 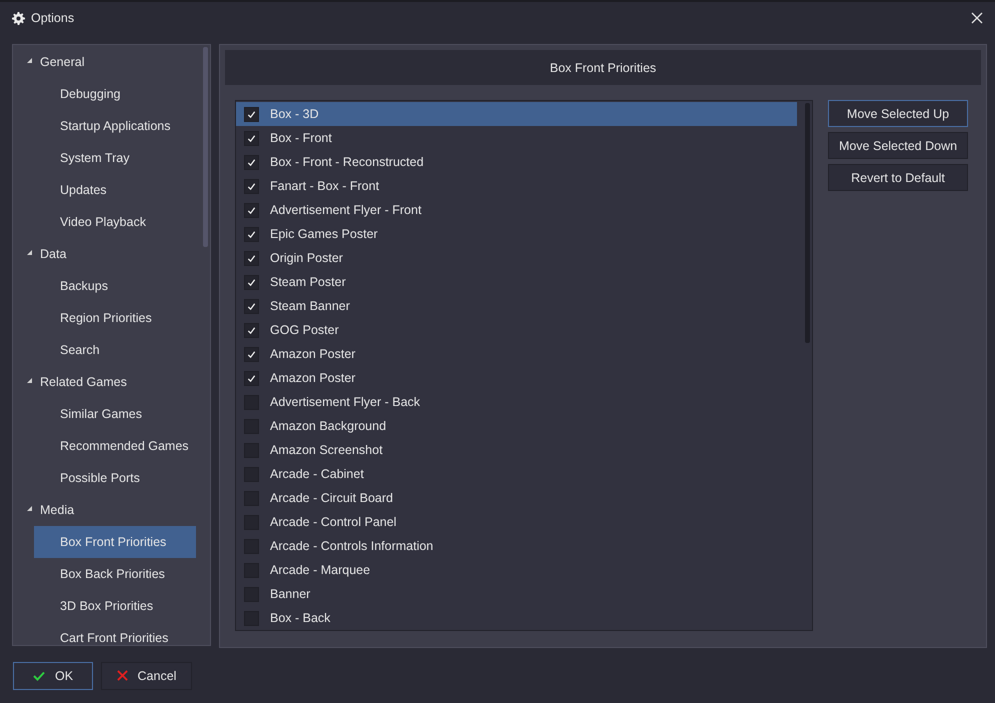 What do you see at coordinates (115, 606) in the screenshot?
I see `tree-item: 3D Box Priorities` at bounding box center [115, 606].